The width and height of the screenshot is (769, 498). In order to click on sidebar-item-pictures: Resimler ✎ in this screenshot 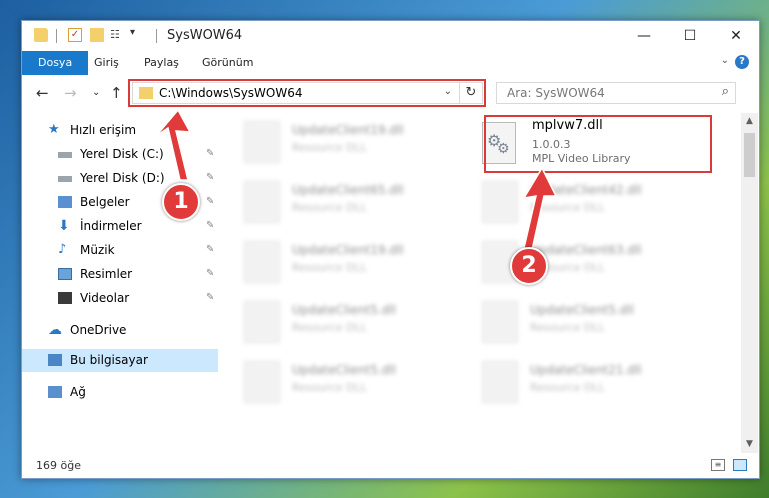, I will do `click(138, 274)`.